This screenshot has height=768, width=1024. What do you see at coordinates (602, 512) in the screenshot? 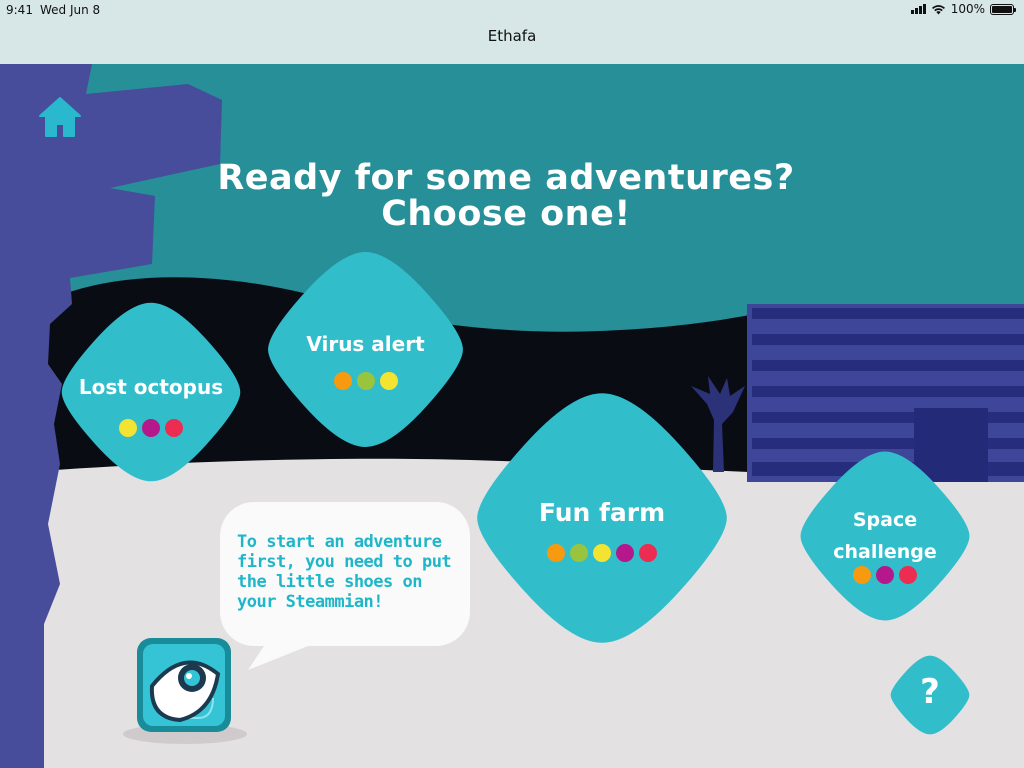
I see `adventure-label: Fun farm` at bounding box center [602, 512].